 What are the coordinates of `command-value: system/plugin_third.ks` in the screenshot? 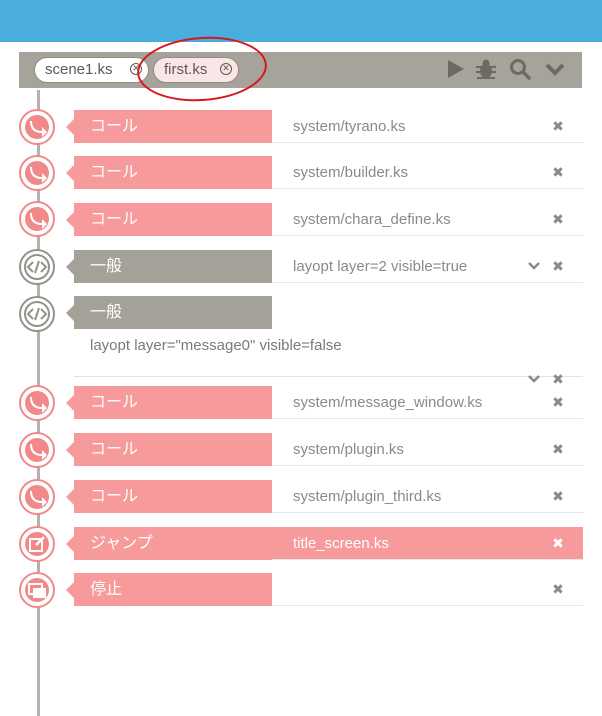 It's located at (427, 496).